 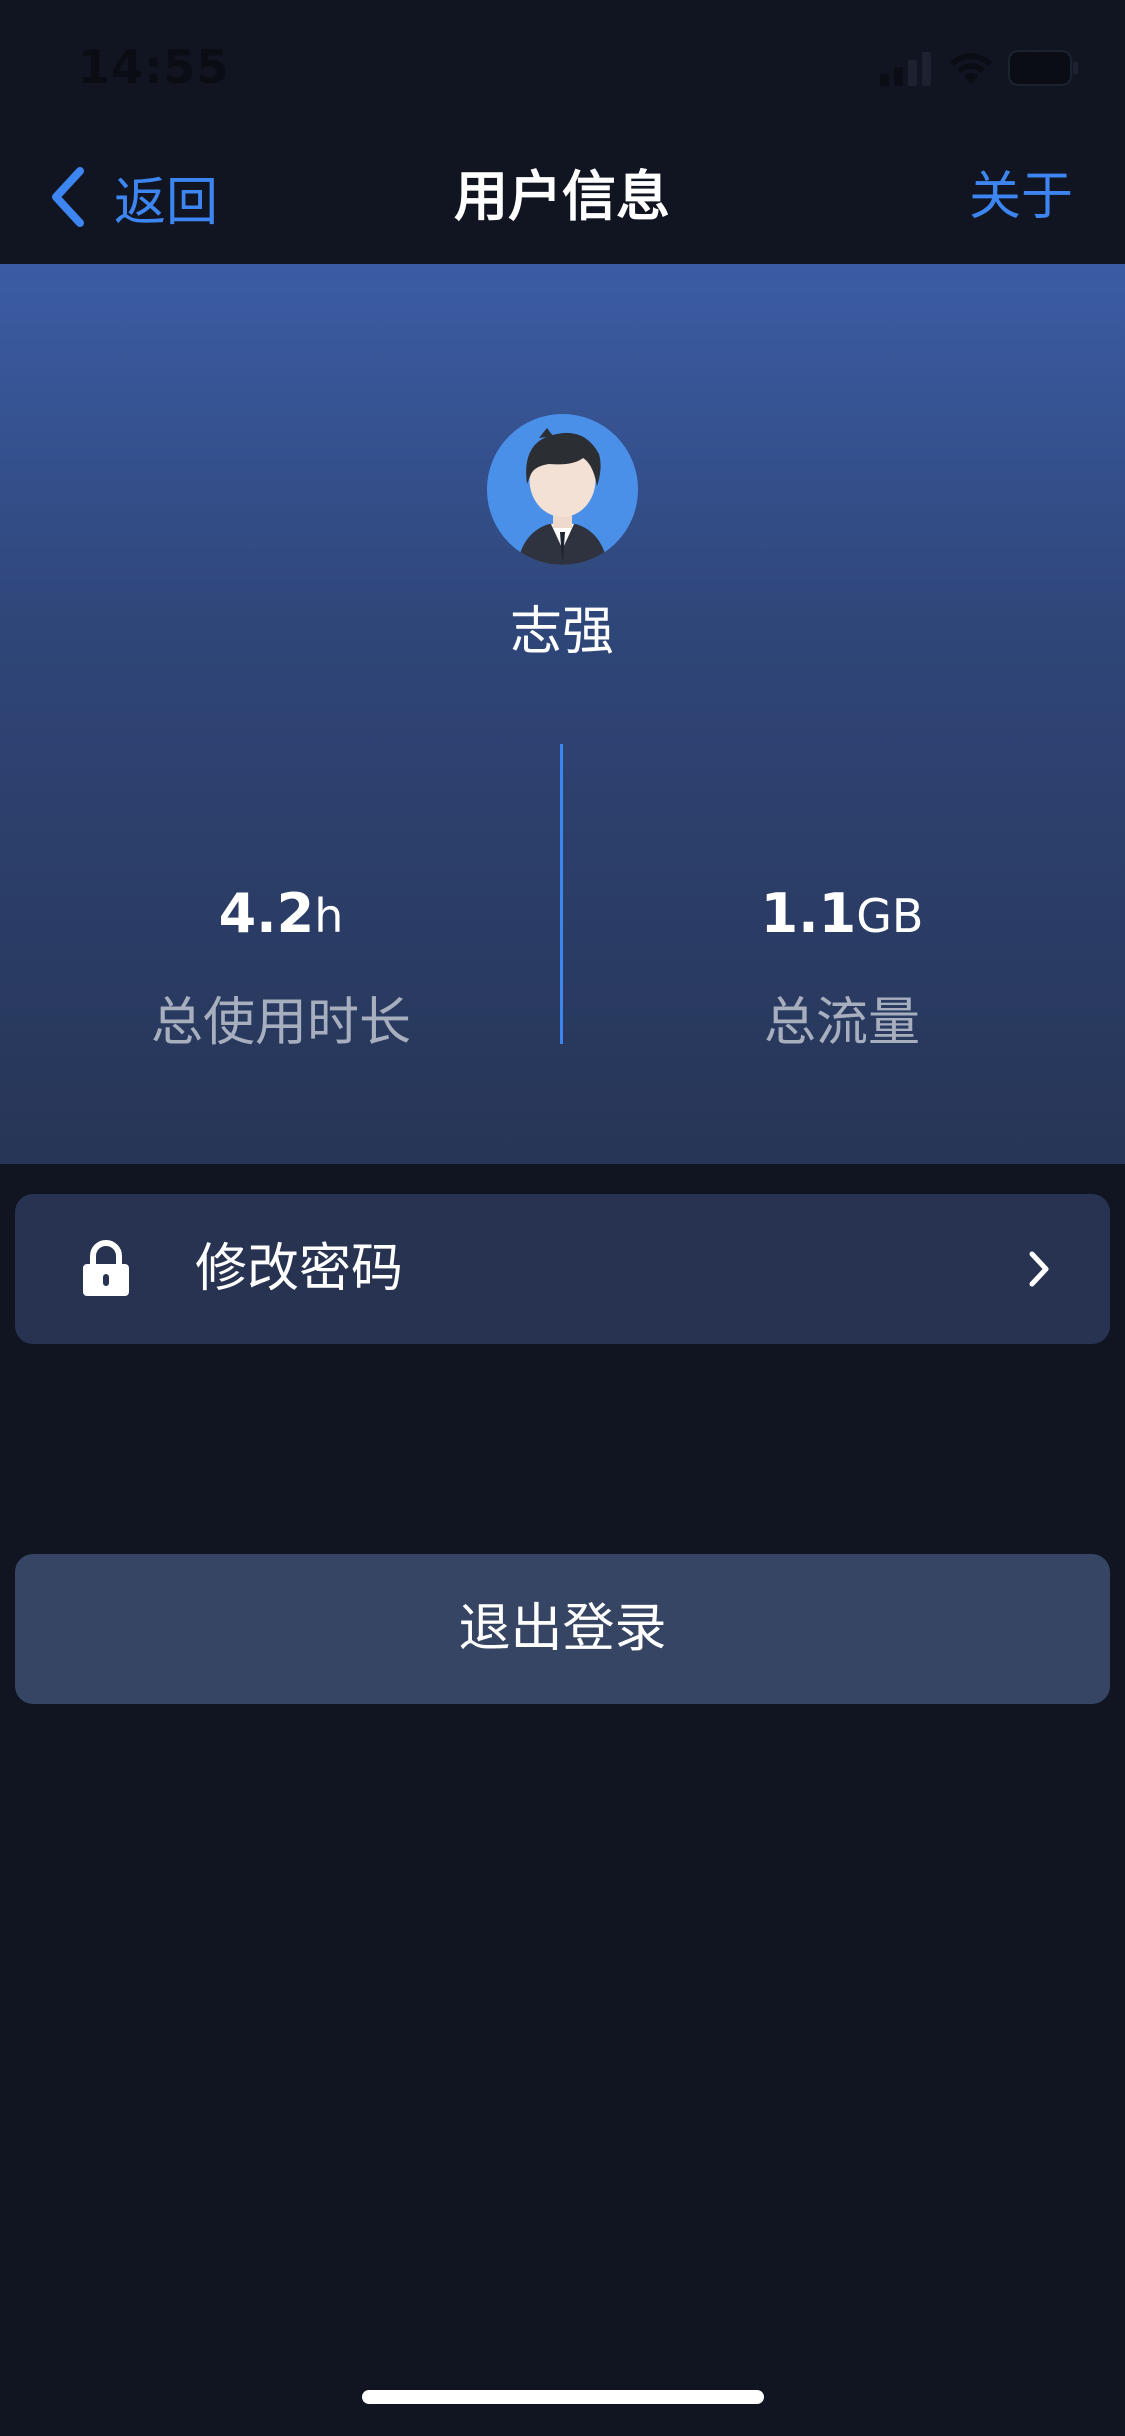 What do you see at coordinates (1043, 67) in the screenshot?
I see `battery-level: 65` at bounding box center [1043, 67].